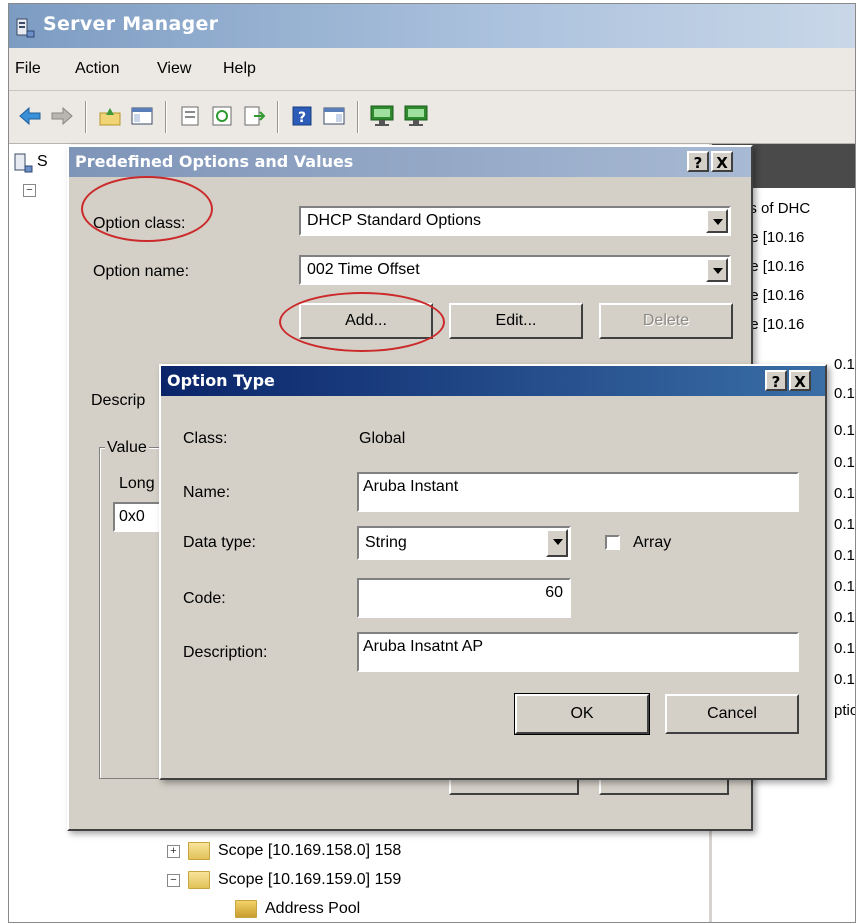 This screenshot has width=860, height=924. I want to click on option-type-title: Option Type, so click(221, 380).